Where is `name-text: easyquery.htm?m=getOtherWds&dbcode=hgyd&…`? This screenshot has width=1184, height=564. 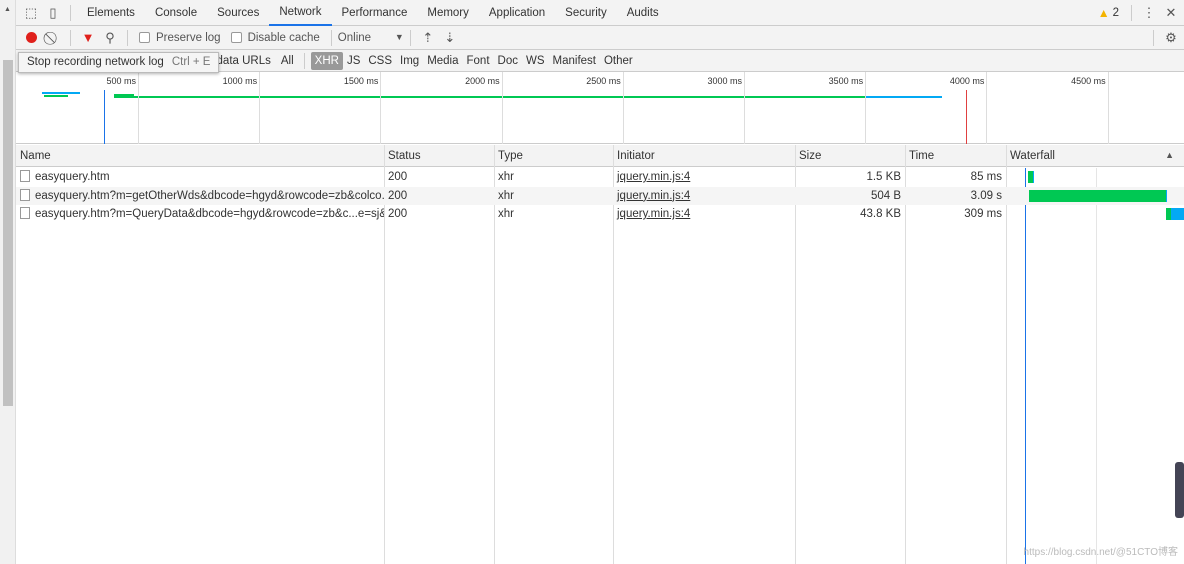 name-text: easyquery.htm?m=getOtherWds&dbcode=hgyd&… is located at coordinates (209, 195).